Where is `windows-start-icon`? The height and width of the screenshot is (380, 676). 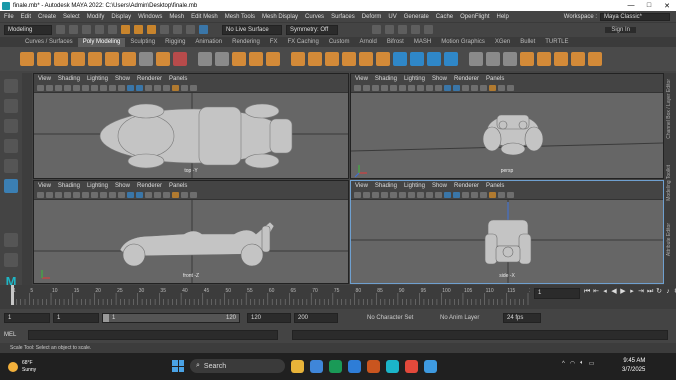 windows-start-icon is located at coordinates (178, 366).